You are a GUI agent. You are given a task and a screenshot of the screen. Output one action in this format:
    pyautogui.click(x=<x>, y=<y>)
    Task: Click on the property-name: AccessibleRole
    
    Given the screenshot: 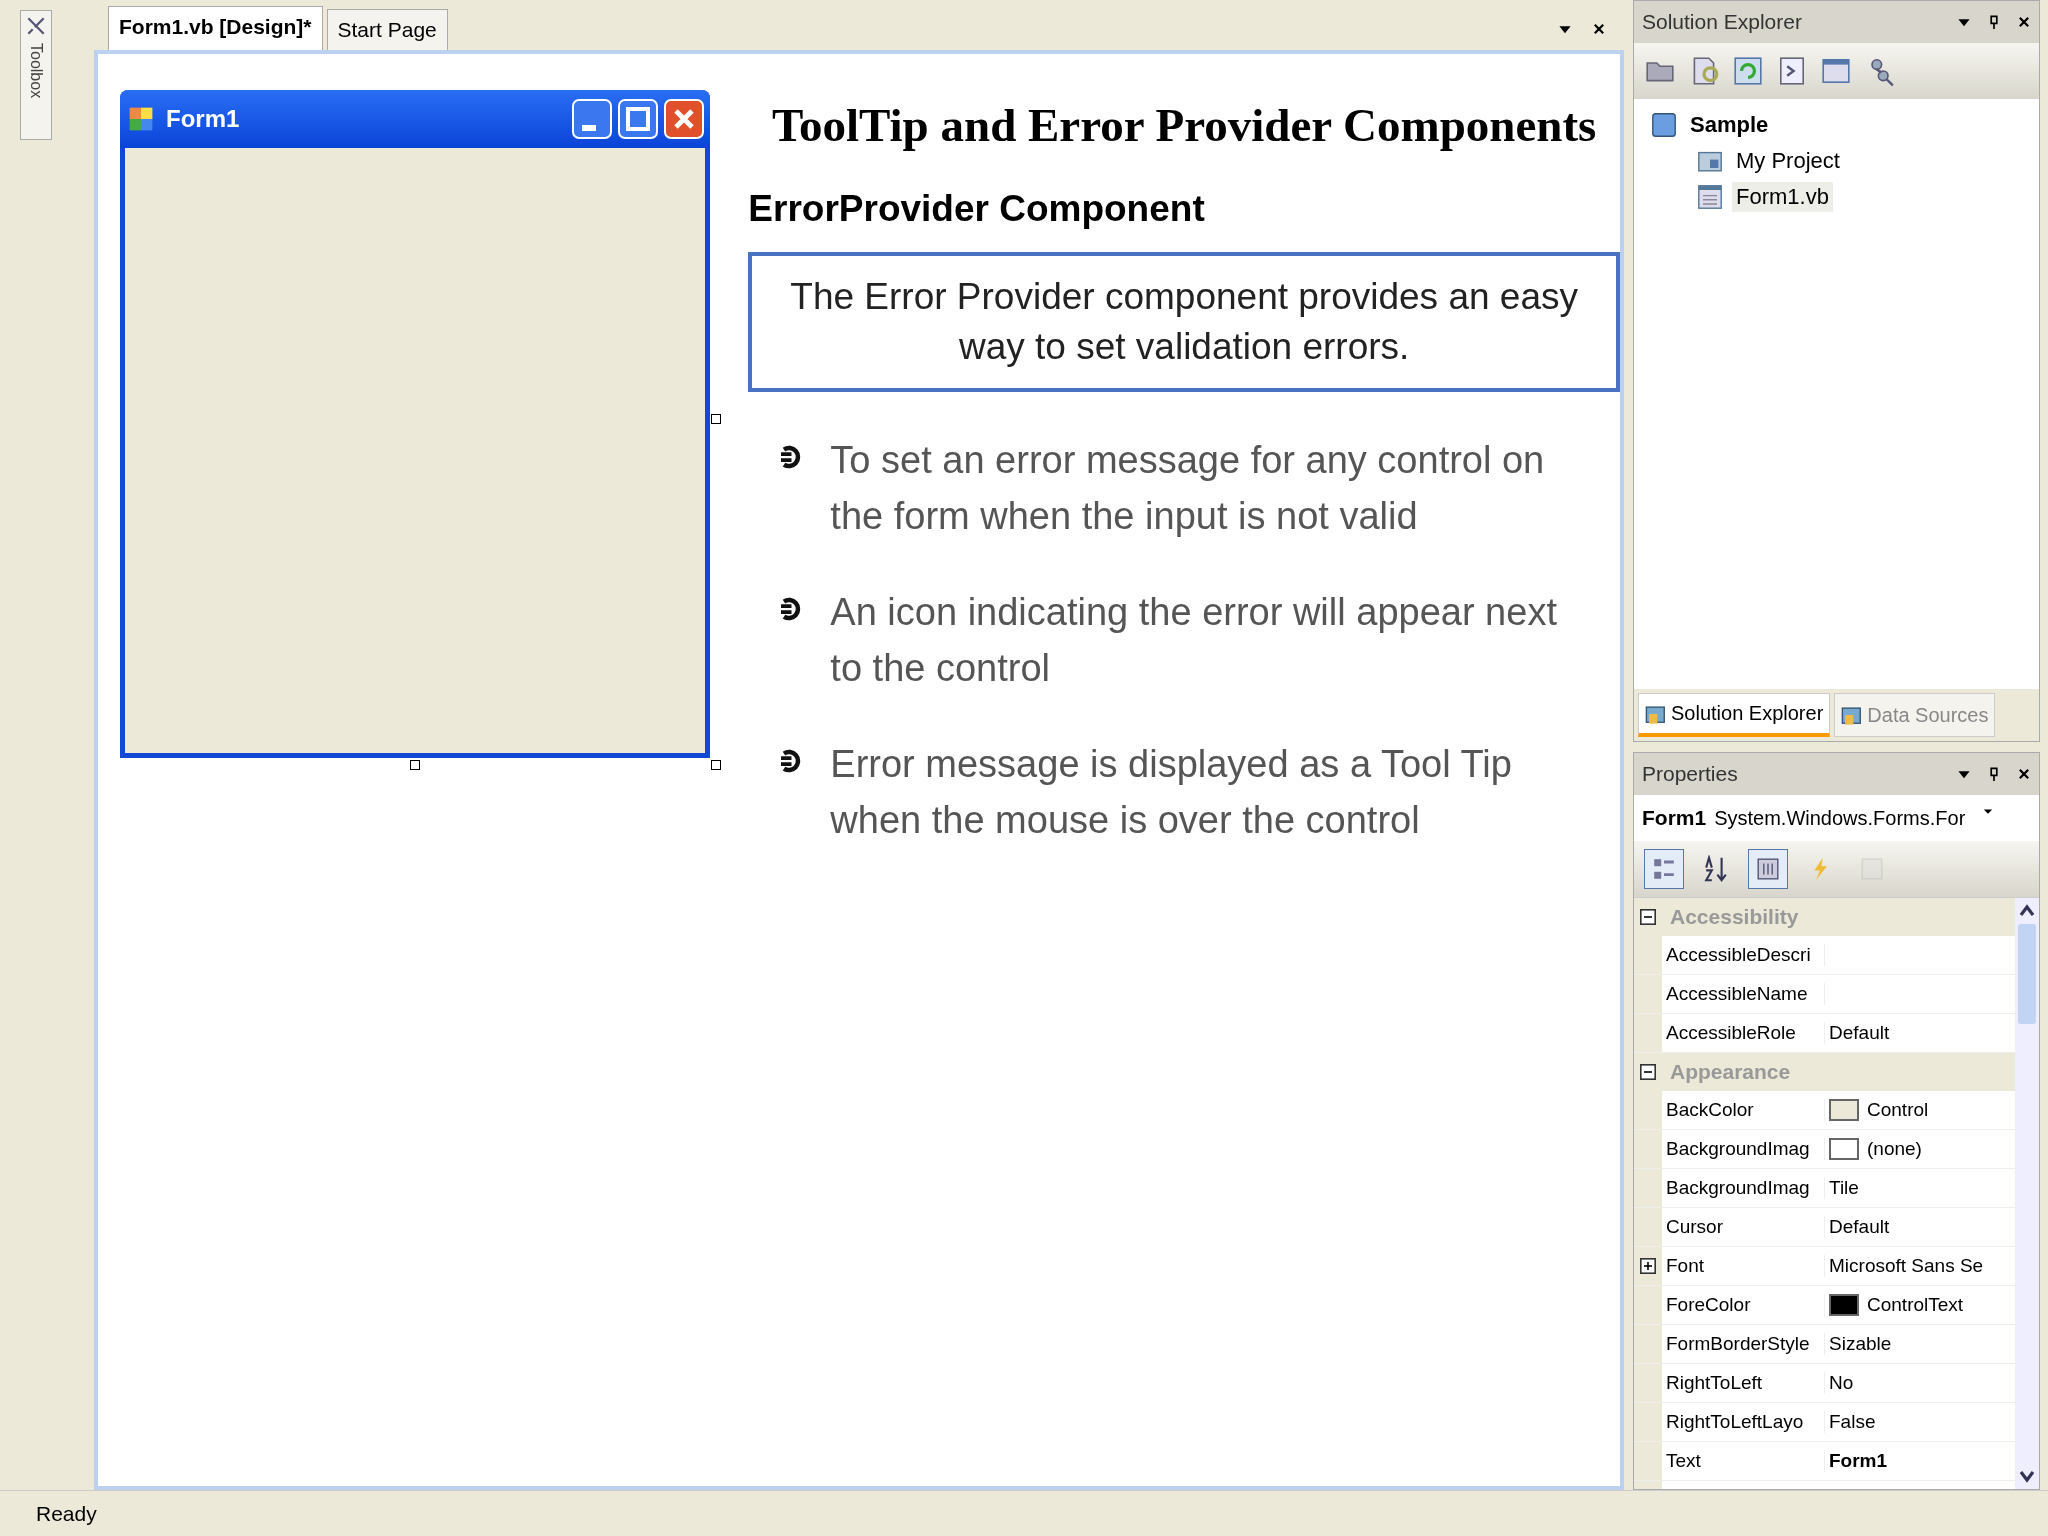 What is the action you would take?
    pyautogui.click(x=1743, y=1033)
    